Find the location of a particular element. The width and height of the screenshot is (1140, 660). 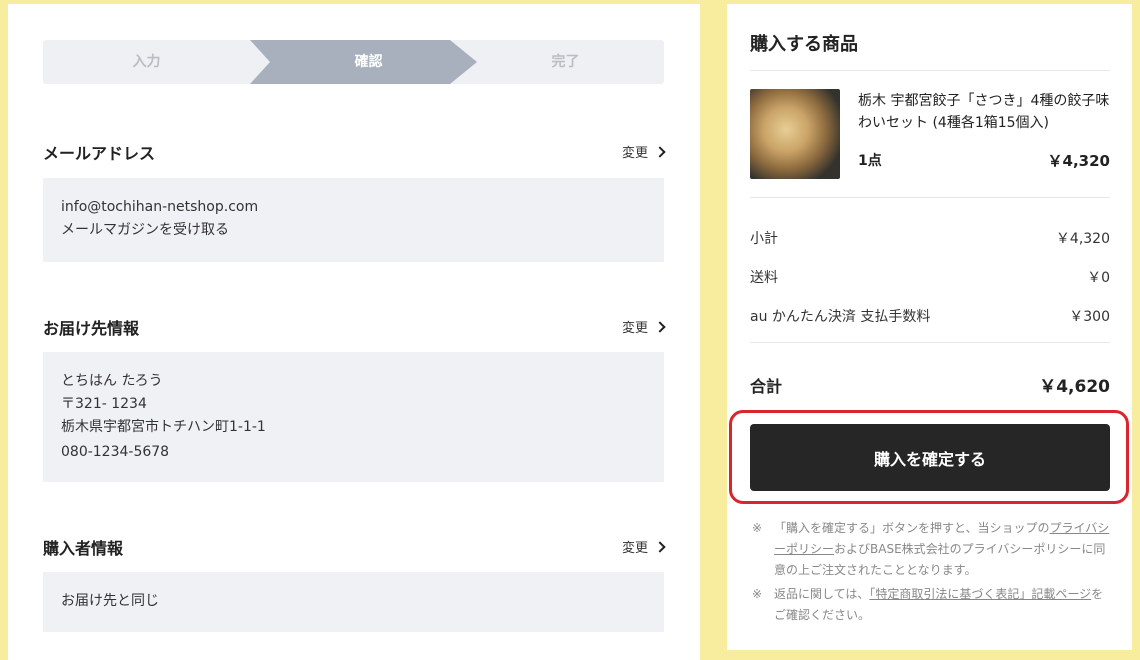

email-address: info@tochihan-netshop.com is located at coordinates (160, 207).